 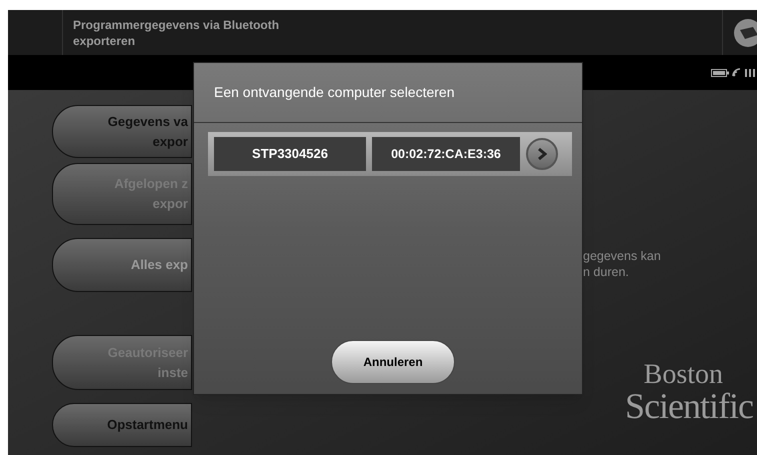 I want to click on menu-button: Opstartmenu, so click(x=122, y=425).